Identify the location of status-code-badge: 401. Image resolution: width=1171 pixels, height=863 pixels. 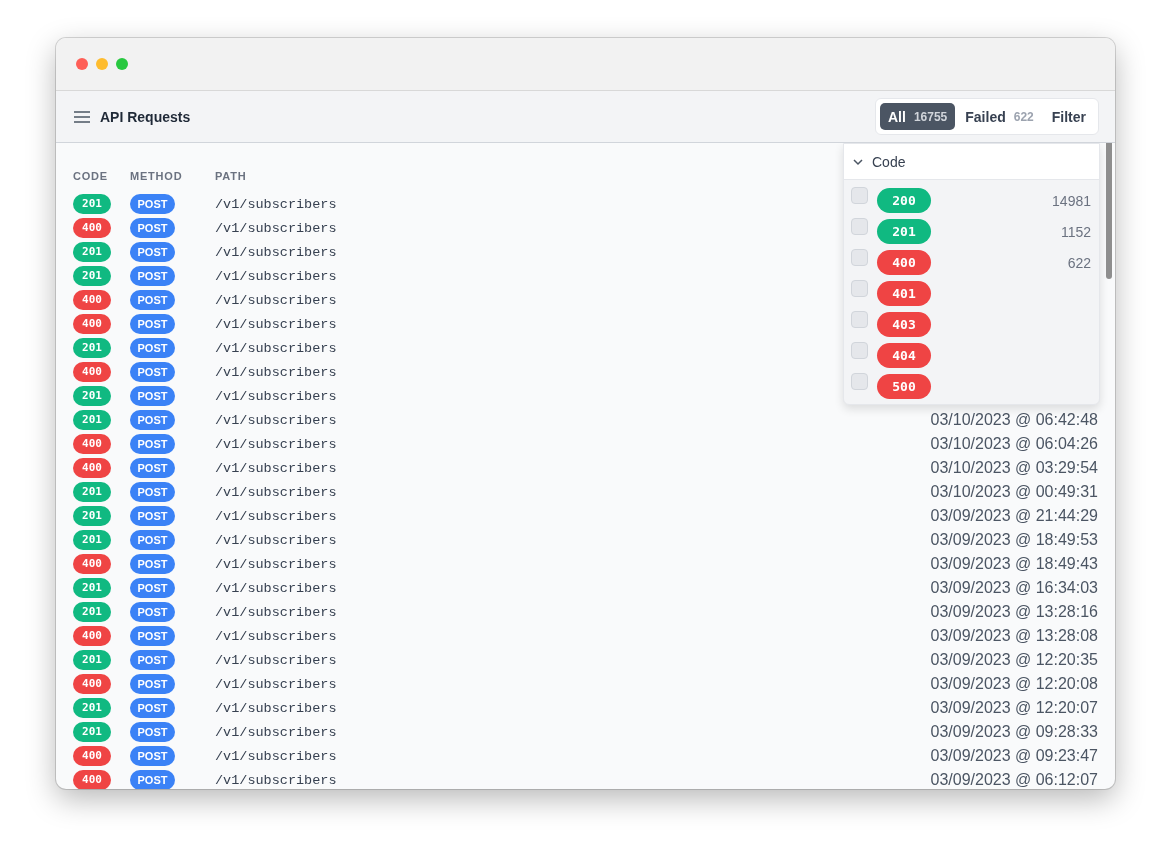
(904, 293).